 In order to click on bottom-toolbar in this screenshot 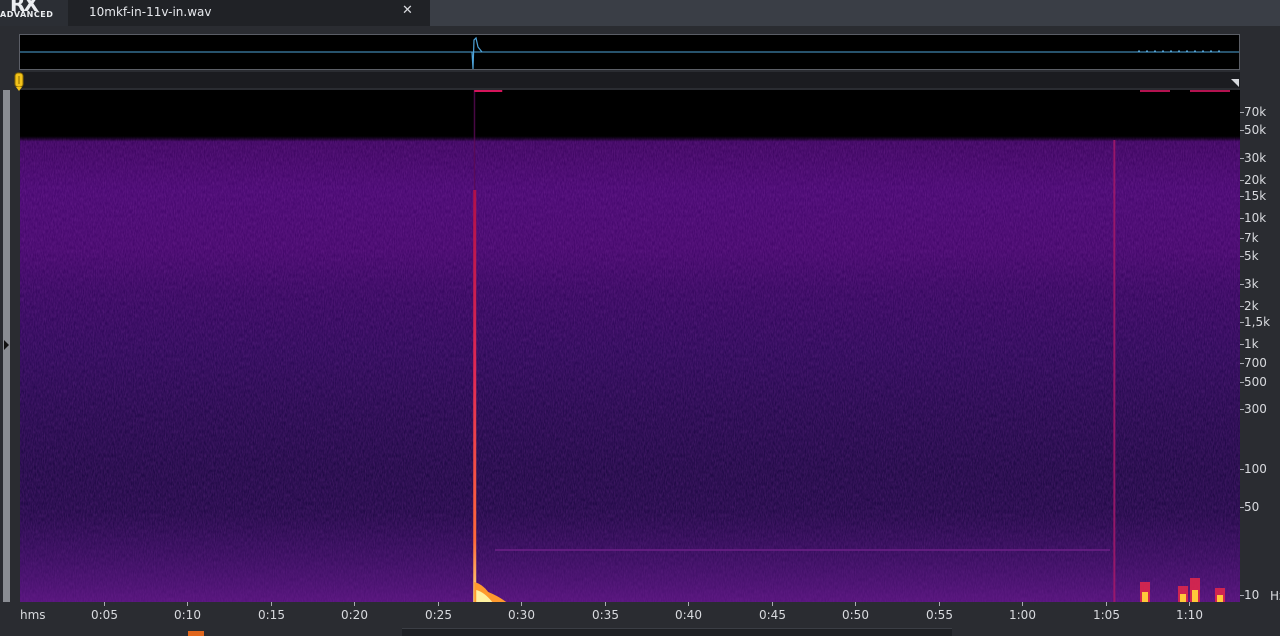, I will do `click(677, 632)`.